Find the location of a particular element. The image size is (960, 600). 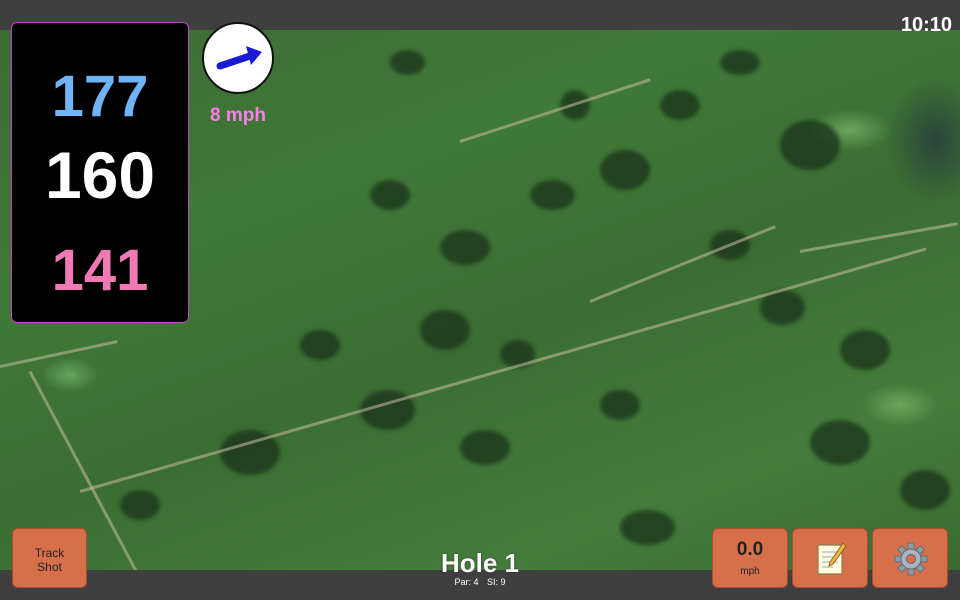

speed-button: 0.0 mph is located at coordinates (750, 558).